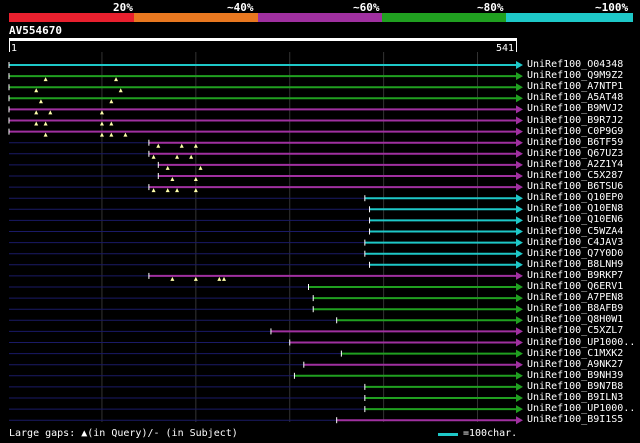  I want to click on scale-bar, so click(448, 434).